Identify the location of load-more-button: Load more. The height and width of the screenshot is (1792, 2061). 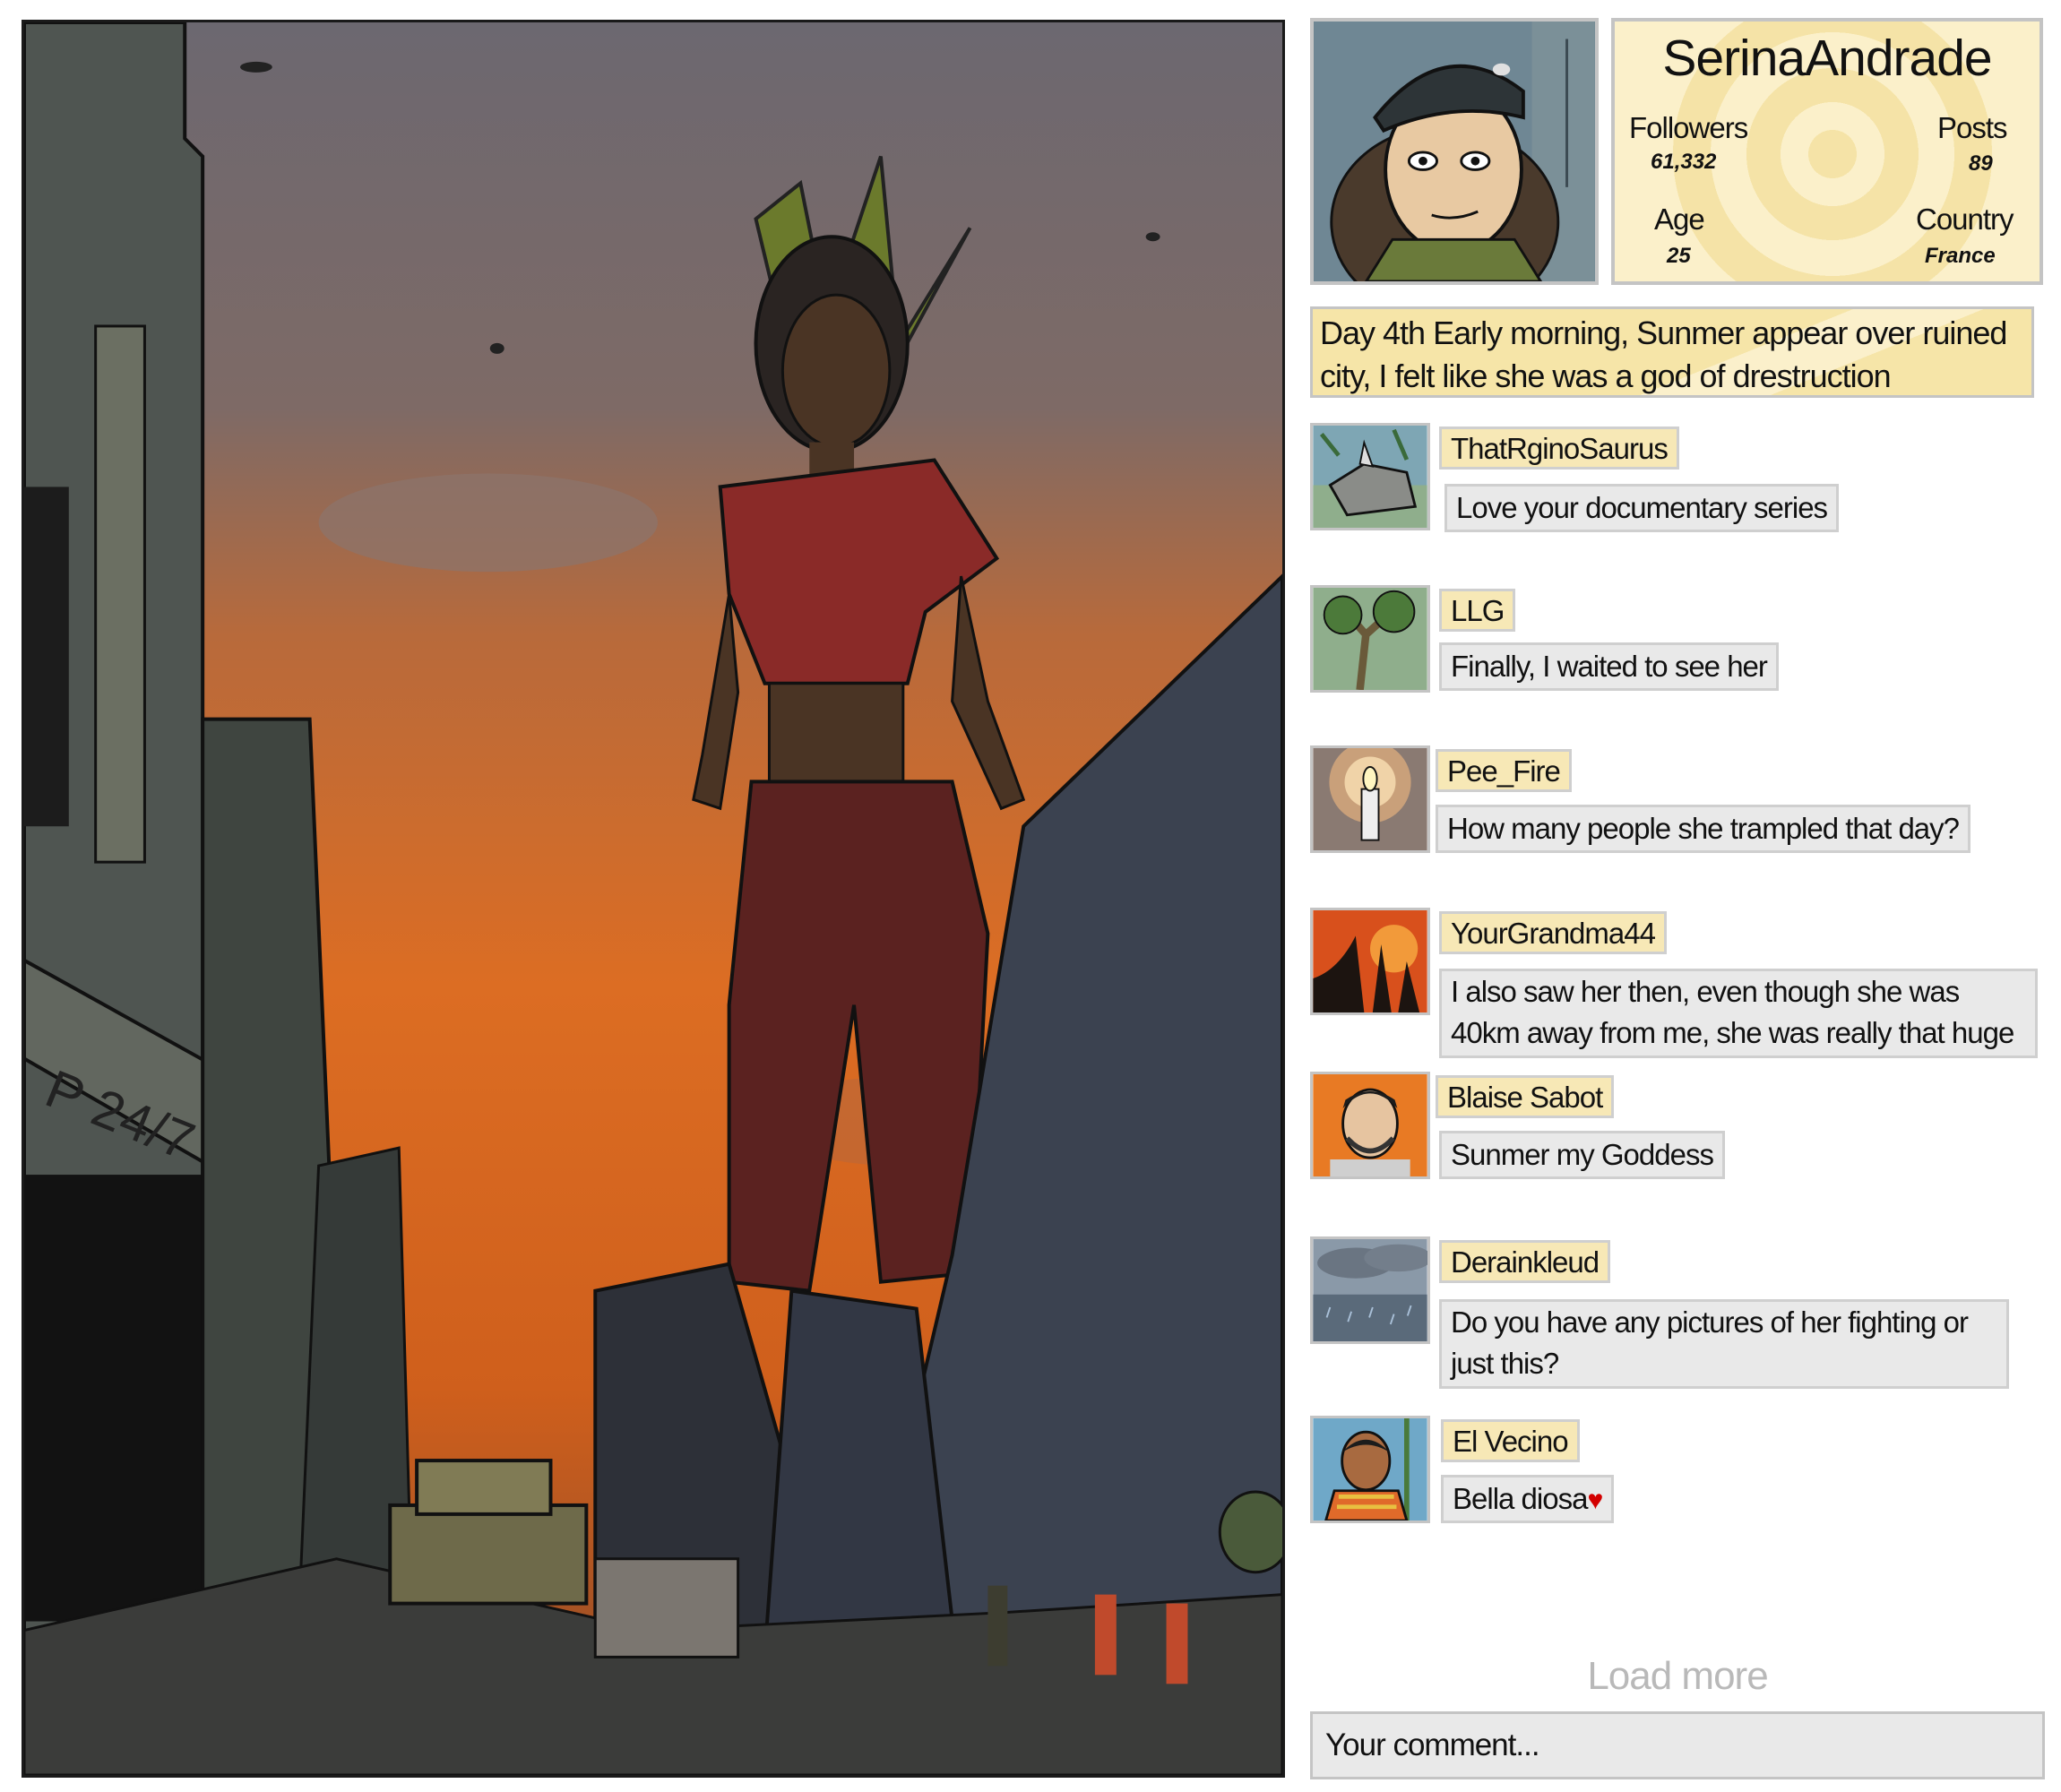
(1677, 1676).